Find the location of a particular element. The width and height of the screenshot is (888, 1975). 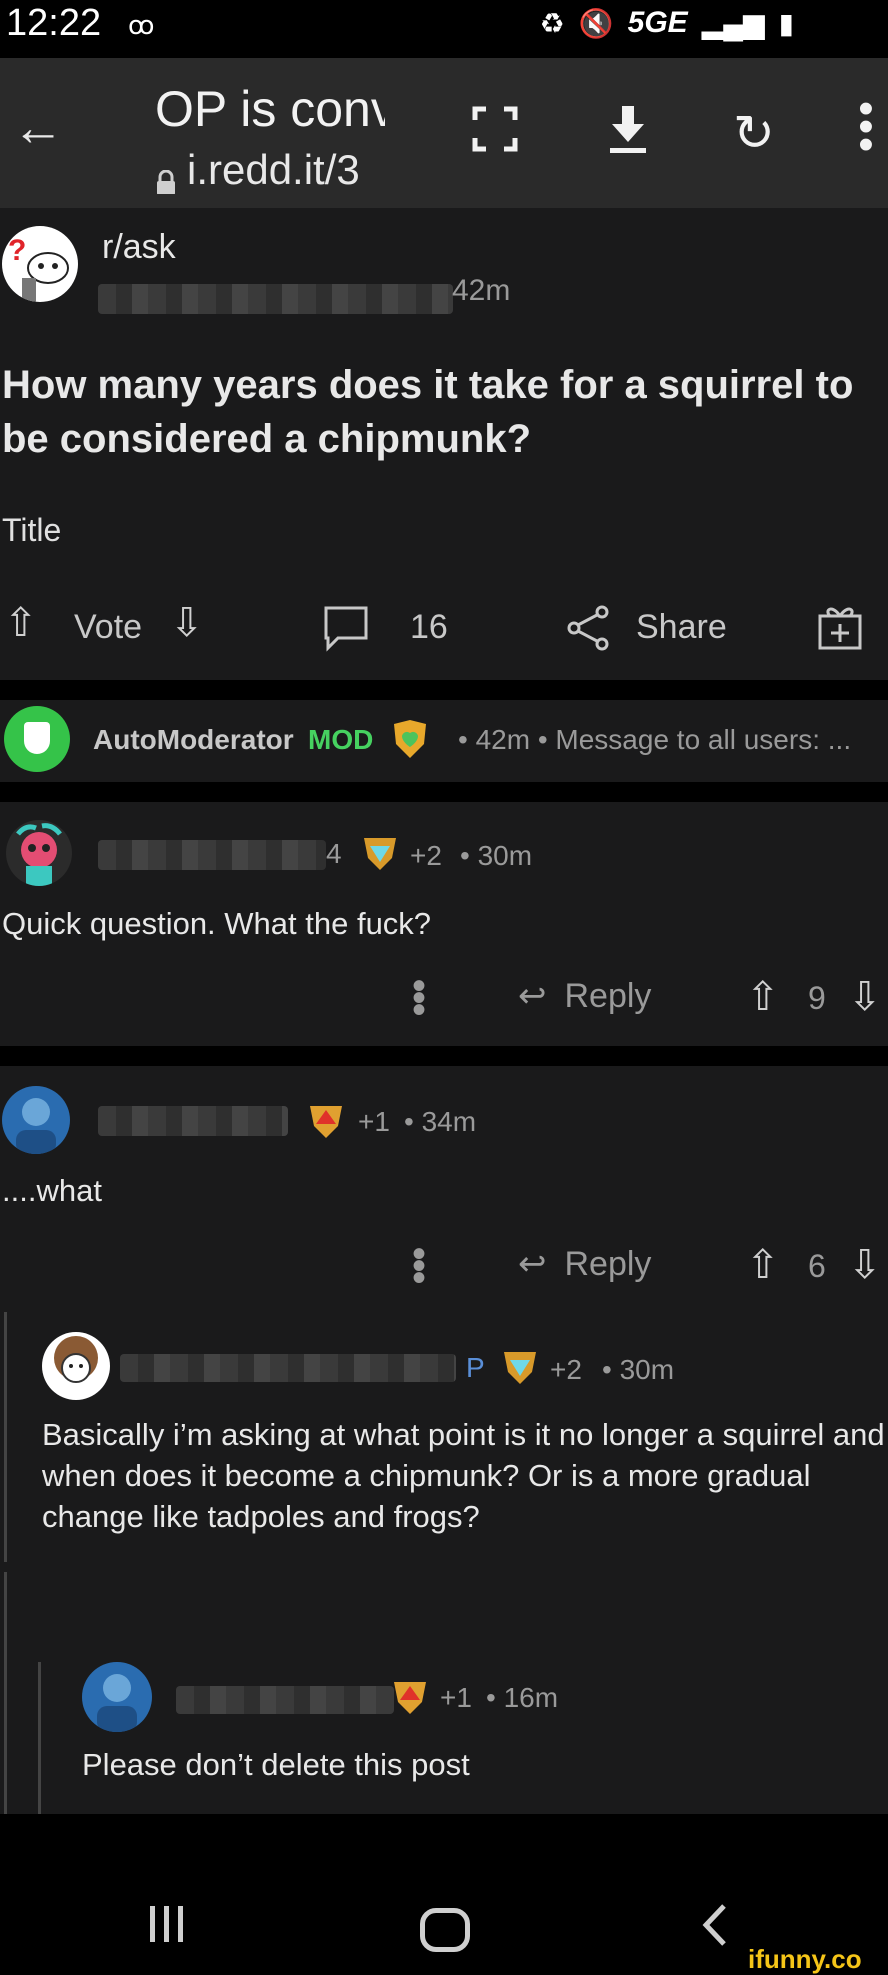

page-url: i.redd.it/3 is located at coordinates (273, 169).